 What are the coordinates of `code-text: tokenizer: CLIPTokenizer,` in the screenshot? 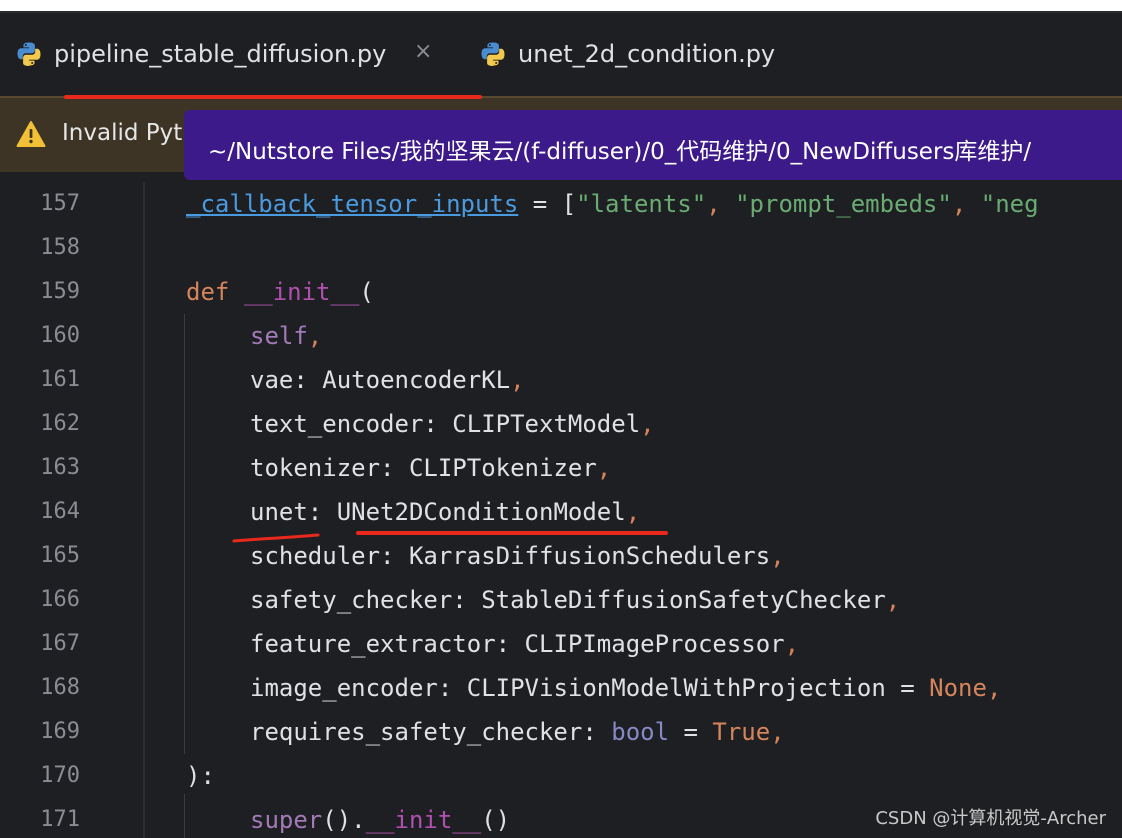 It's located at (430, 468).